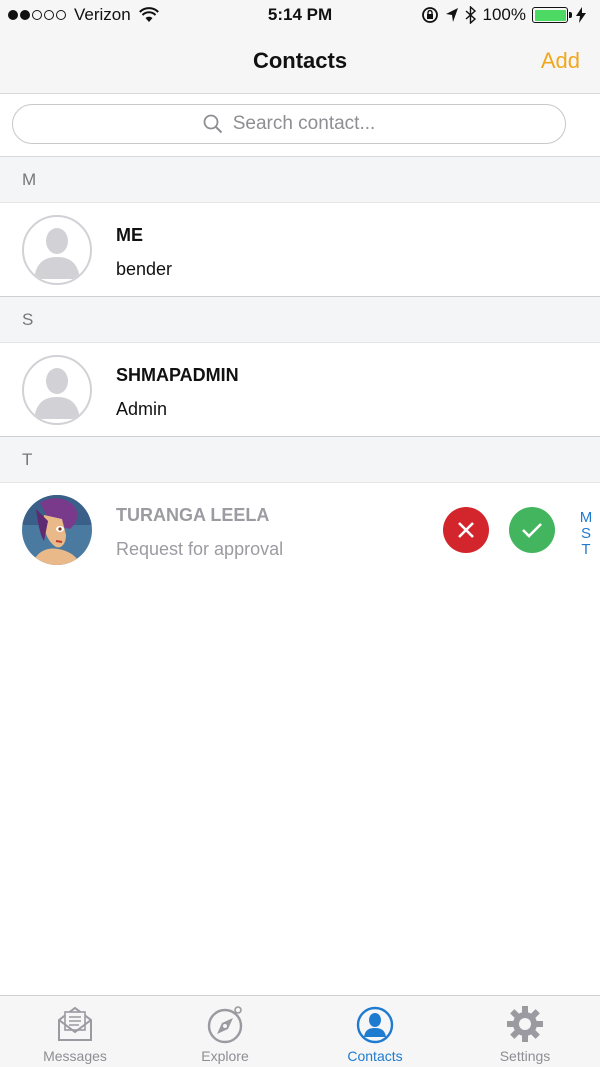 Image resolution: width=600 pixels, height=1067 pixels. Describe the element at coordinates (193, 515) in the screenshot. I see `contact-name: TURANGA LEELA` at that location.